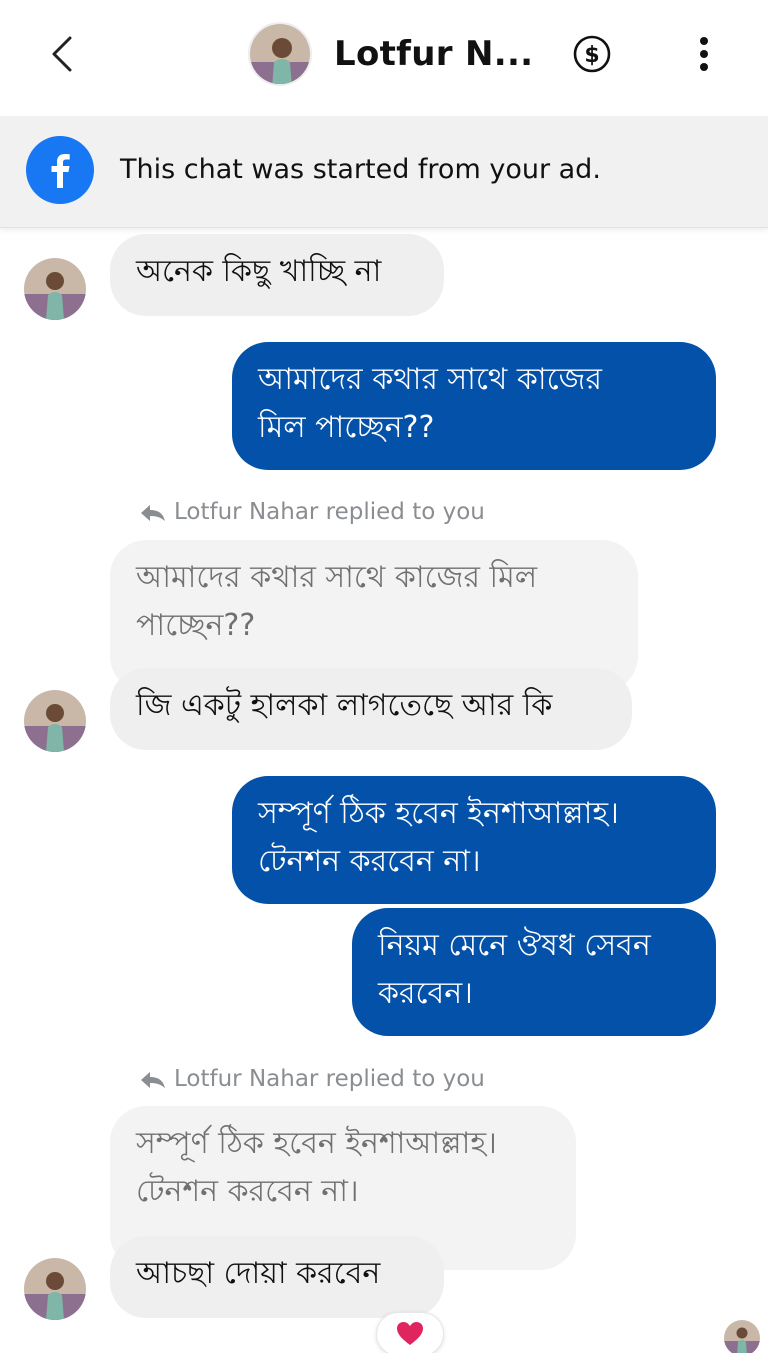  Describe the element at coordinates (277, 1277) in the screenshot. I see `message-bubble-incoming: আচছা দোয়া করবেন` at that location.